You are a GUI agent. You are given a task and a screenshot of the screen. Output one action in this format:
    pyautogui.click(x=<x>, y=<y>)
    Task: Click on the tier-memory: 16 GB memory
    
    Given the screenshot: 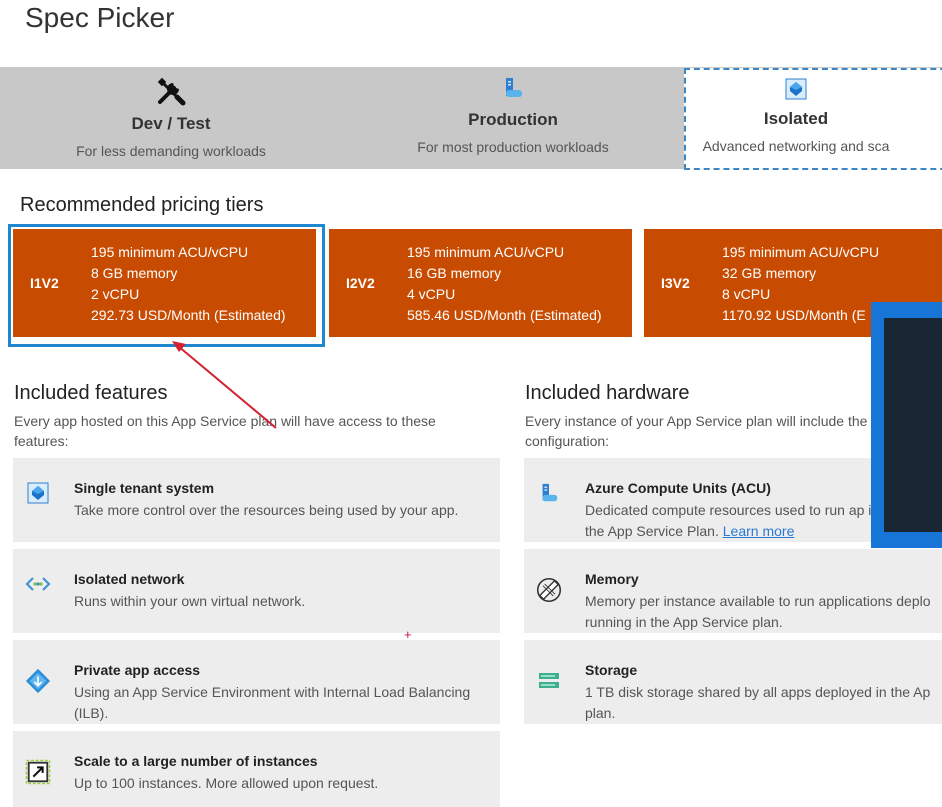 What is the action you would take?
    pyautogui.click(x=454, y=273)
    